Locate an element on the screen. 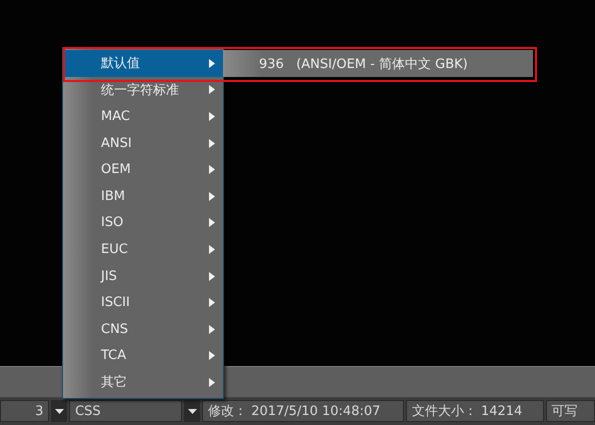  modified-time: 修改： 2017/5/10 10:48:07 is located at coordinates (303, 411).